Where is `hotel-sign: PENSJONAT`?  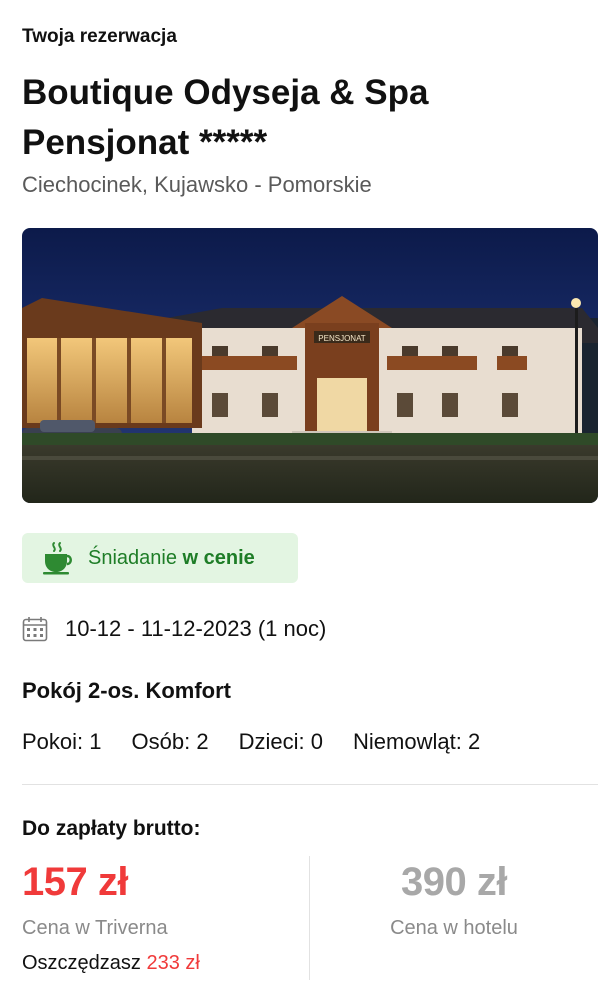 hotel-sign: PENSJONAT is located at coordinates (342, 338).